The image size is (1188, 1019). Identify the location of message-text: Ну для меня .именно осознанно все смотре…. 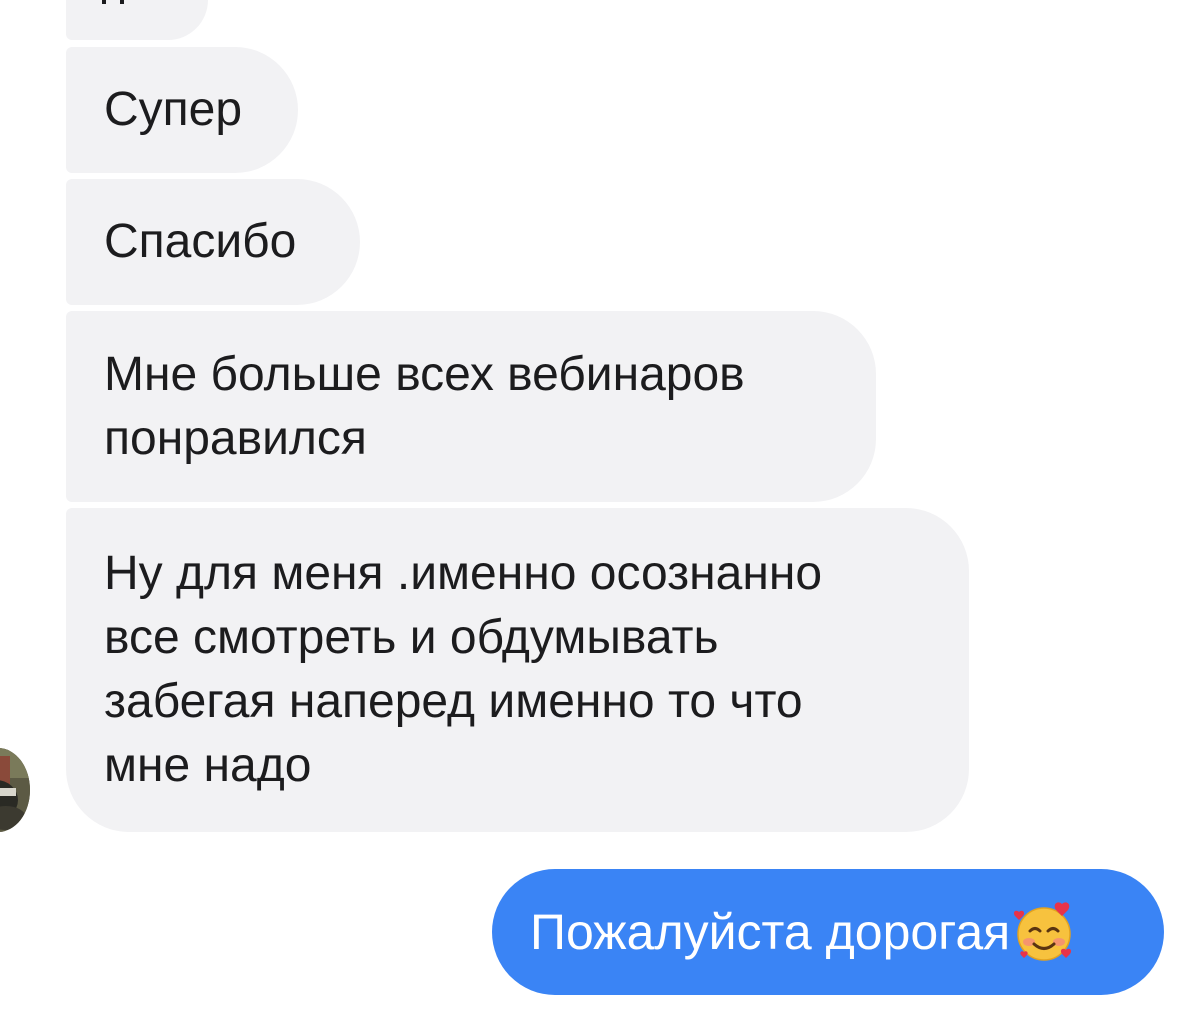
(463, 669).